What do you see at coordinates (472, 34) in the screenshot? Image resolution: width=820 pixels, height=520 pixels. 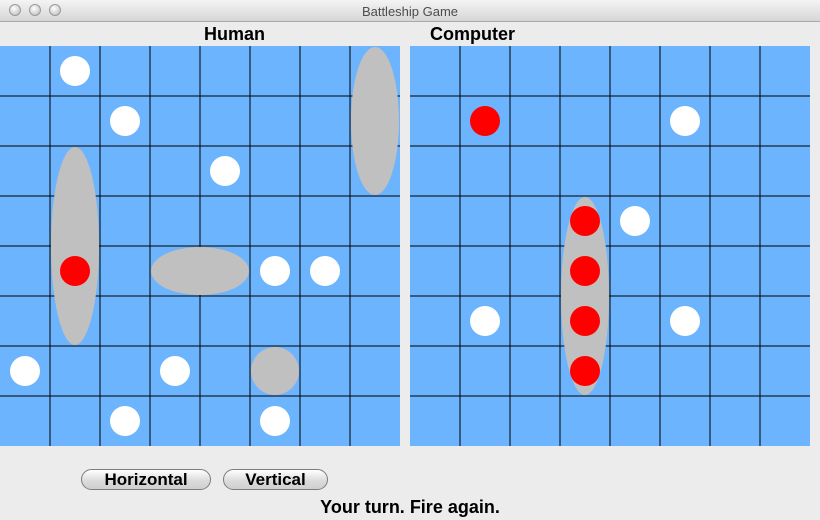 I see `computer-board-label: Computer` at bounding box center [472, 34].